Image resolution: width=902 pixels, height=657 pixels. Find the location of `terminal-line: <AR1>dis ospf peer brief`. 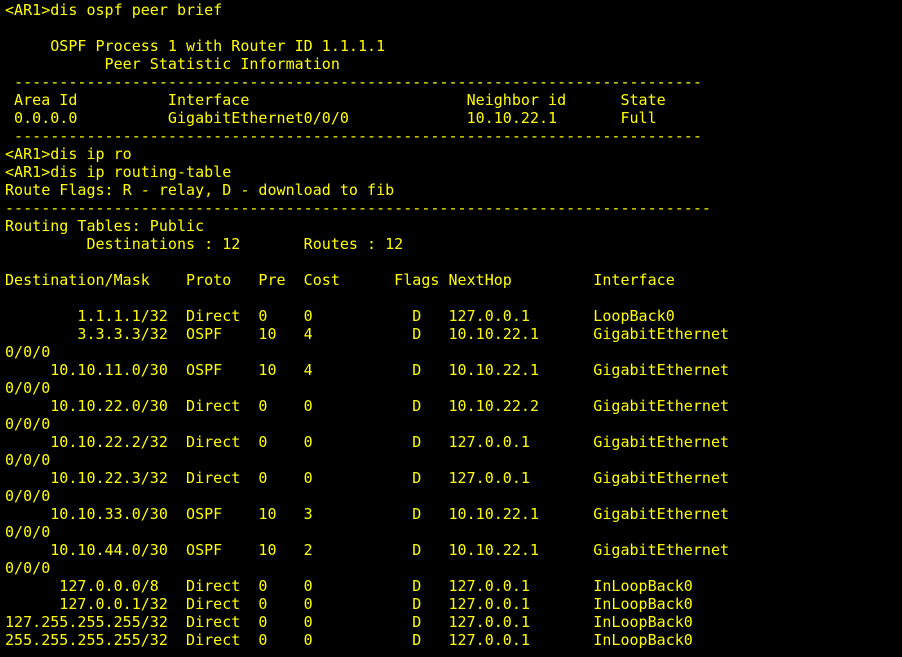

terminal-line: <AR1>dis ospf peer brief is located at coordinates (114, 10).